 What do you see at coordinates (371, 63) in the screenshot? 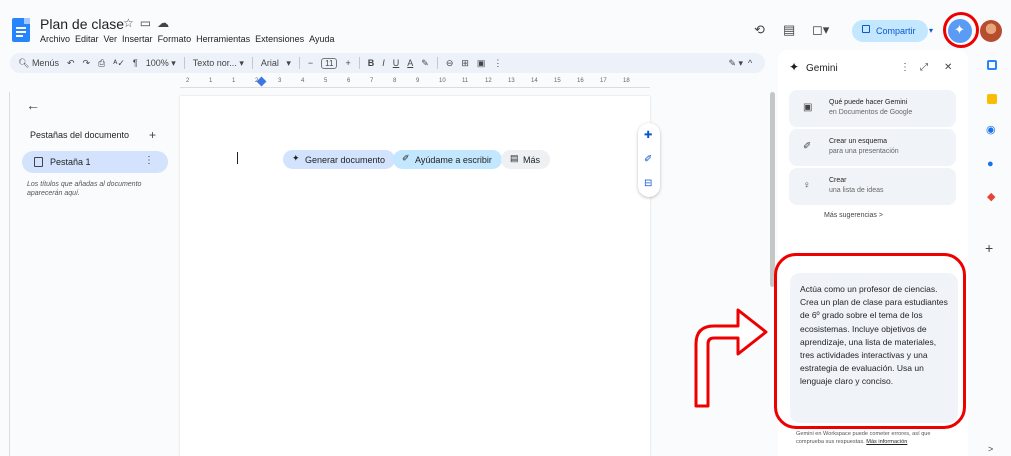
I see `bold-button: B` at bounding box center [371, 63].